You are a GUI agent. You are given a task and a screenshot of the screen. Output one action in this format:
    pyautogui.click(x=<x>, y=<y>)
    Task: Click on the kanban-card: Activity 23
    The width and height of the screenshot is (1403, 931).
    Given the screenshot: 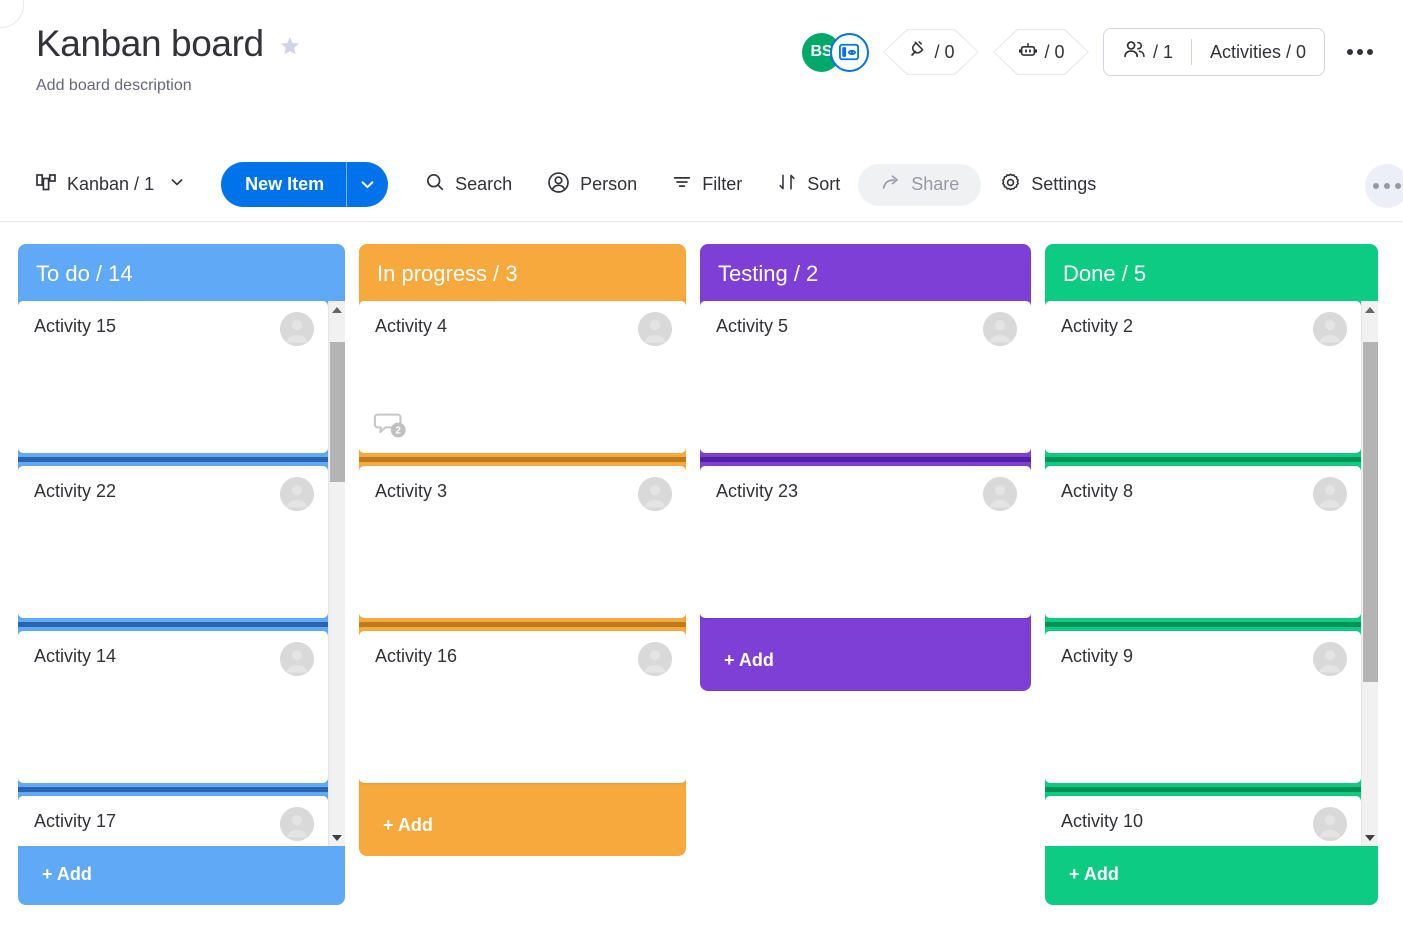 What is the action you would take?
    pyautogui.click(x=865, y=542)
    